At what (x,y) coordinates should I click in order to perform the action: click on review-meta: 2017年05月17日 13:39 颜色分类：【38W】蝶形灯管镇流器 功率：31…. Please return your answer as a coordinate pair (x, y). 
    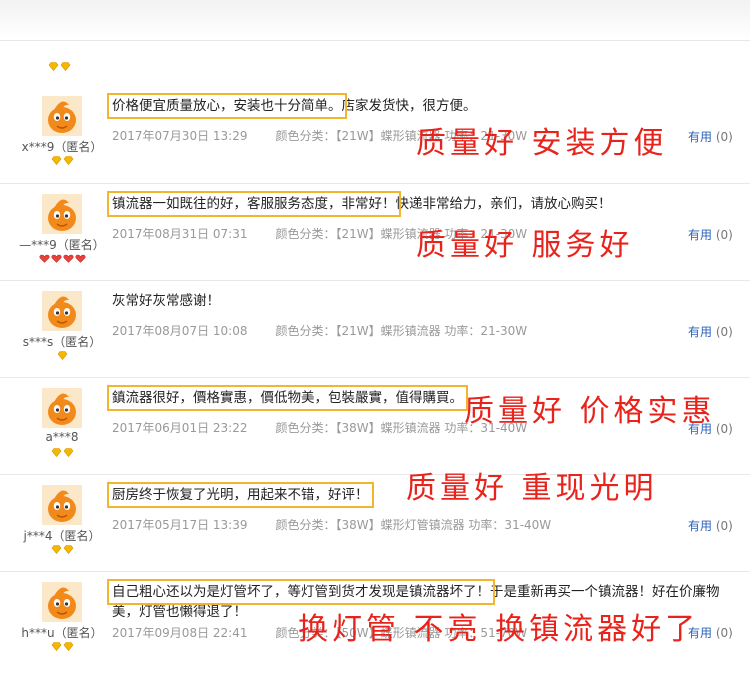
    Looking at the image, I should click on (331, 524).